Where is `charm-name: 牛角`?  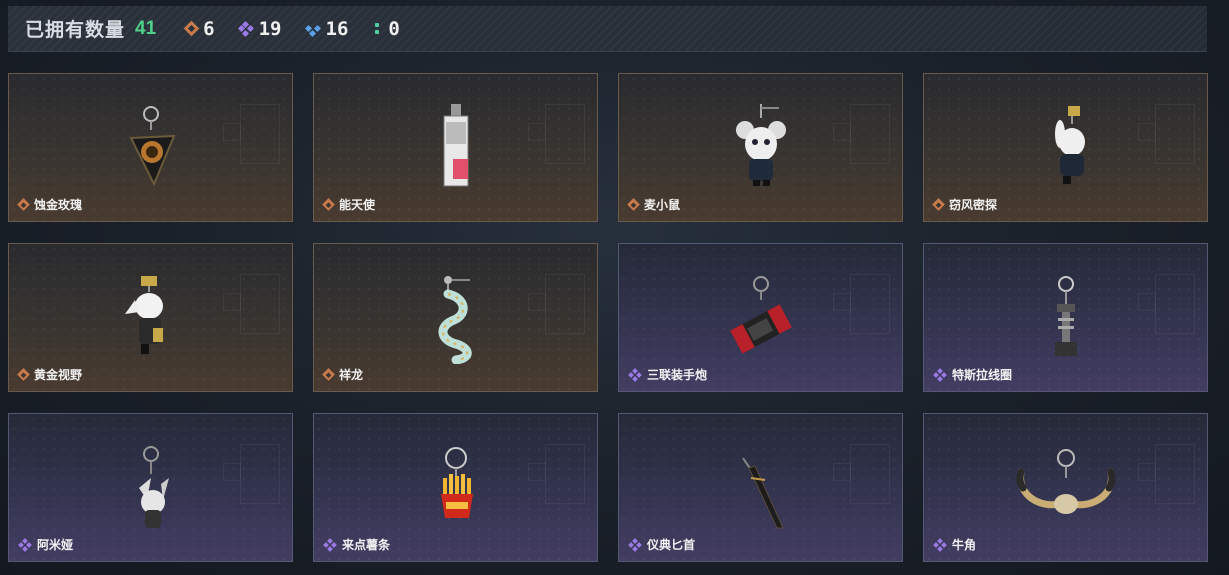 charm-name: 牛角 is located at coordinates (954, 544).